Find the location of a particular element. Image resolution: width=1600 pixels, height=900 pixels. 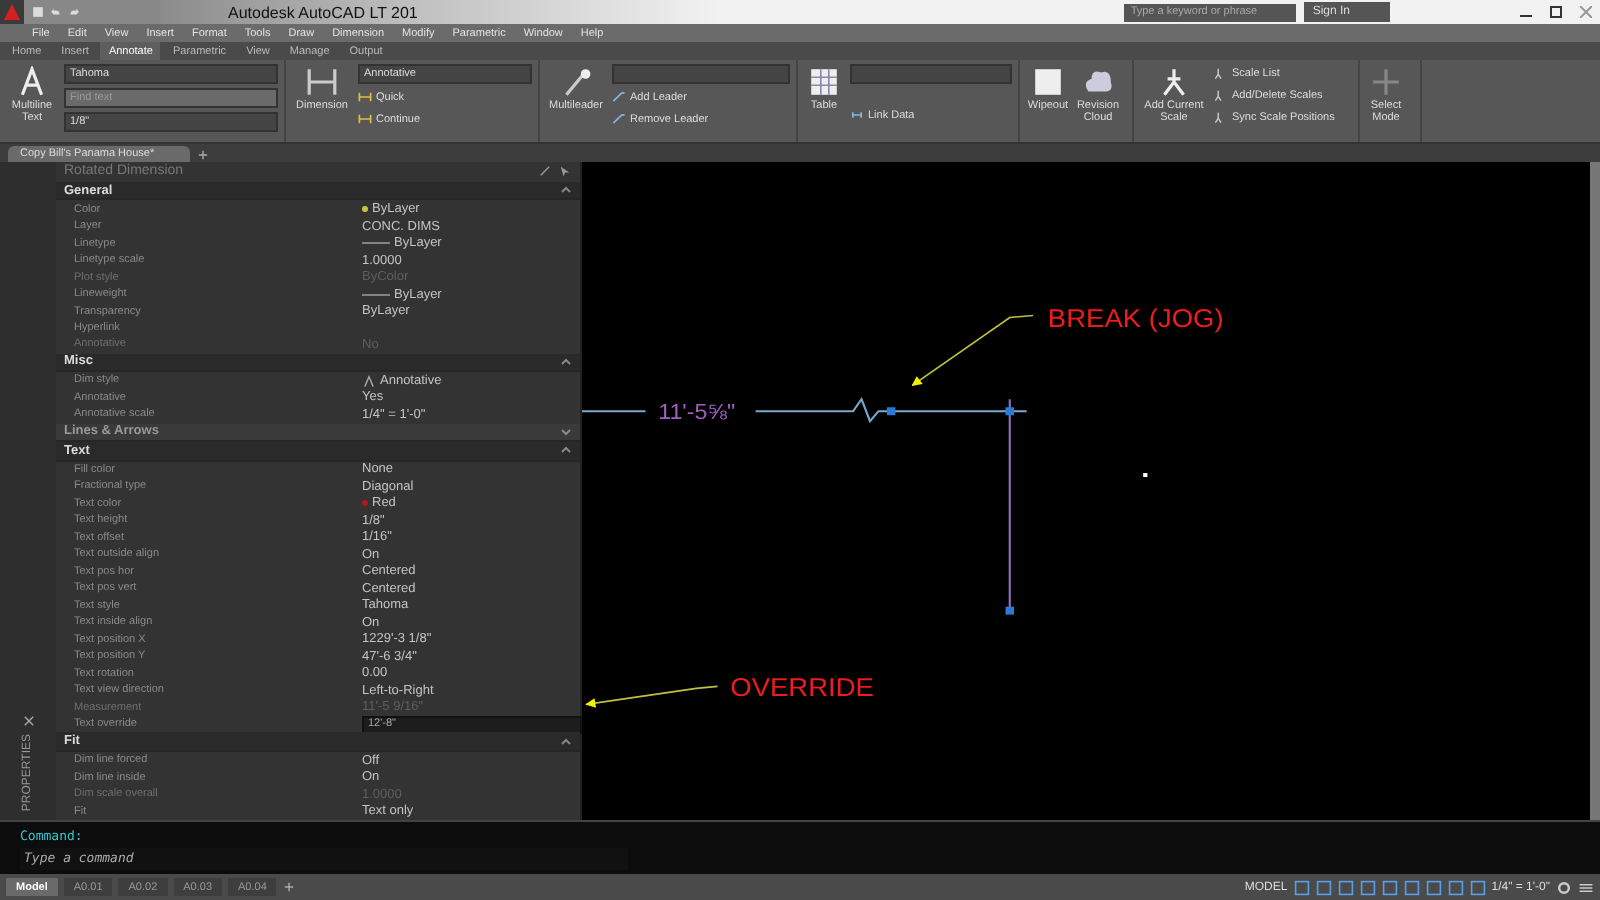

crosshair-icon is located at coordinates (1386, 82).